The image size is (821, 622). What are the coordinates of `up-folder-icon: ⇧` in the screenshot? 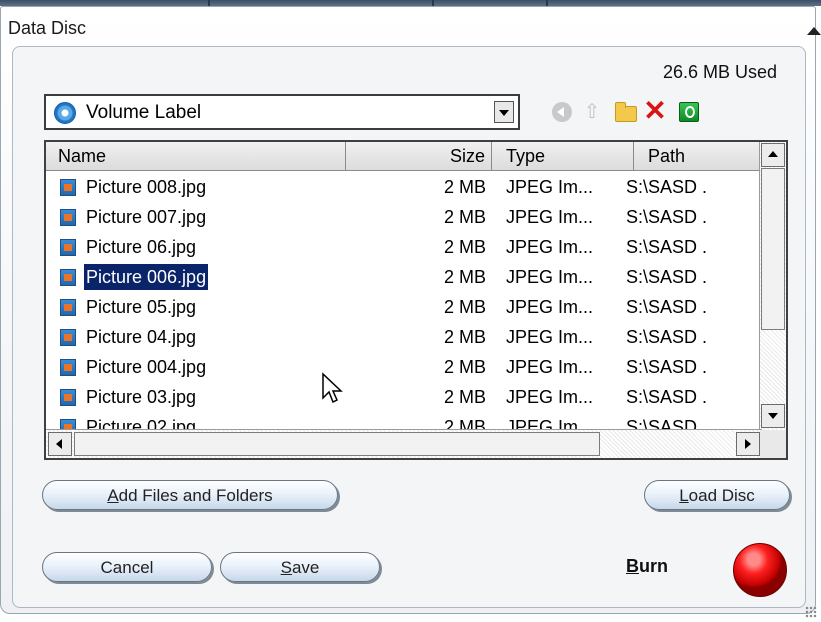 It's located at (592, 112).